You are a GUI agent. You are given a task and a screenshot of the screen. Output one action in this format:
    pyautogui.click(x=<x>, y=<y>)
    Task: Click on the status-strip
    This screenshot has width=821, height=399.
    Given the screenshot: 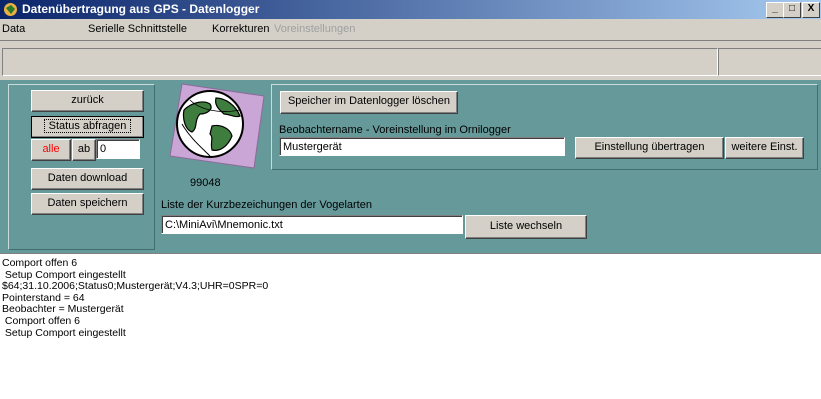 What is the action you would take?
    pyautogui.click(x=410, y=59)
    